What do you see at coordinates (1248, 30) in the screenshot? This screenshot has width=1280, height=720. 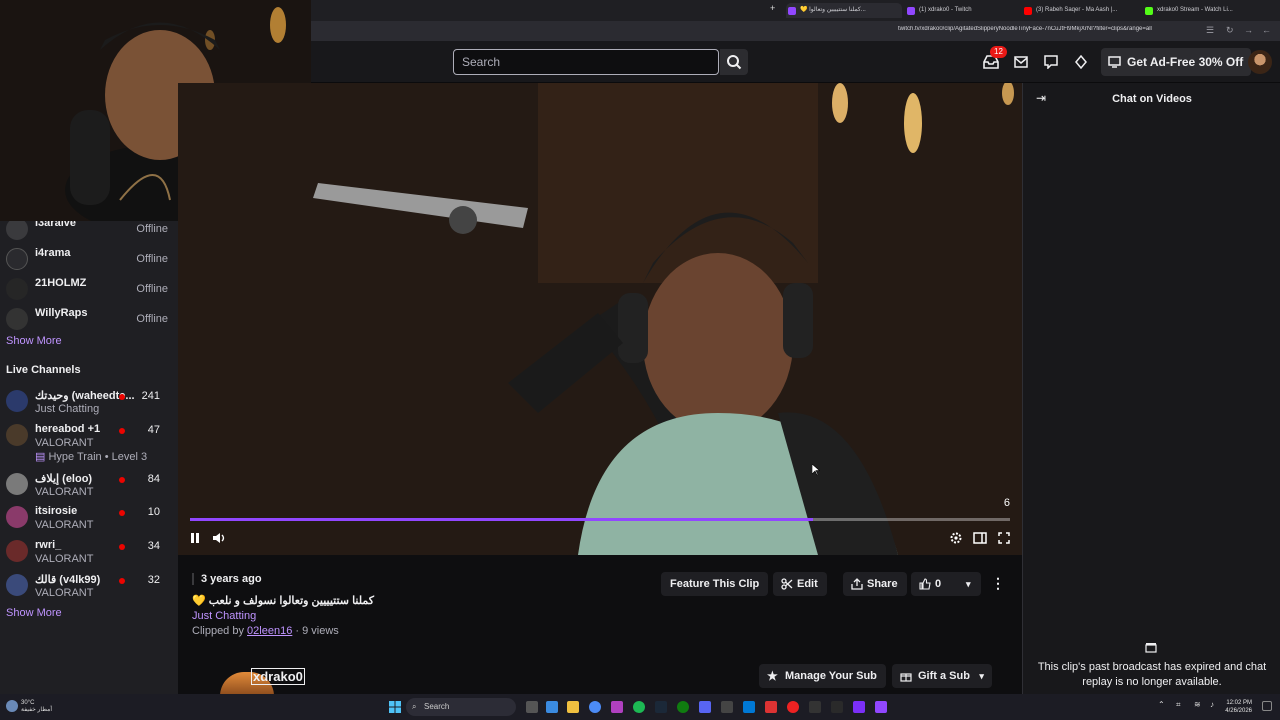 I see `forward-icon: →` at bounding box center [1248, 30].